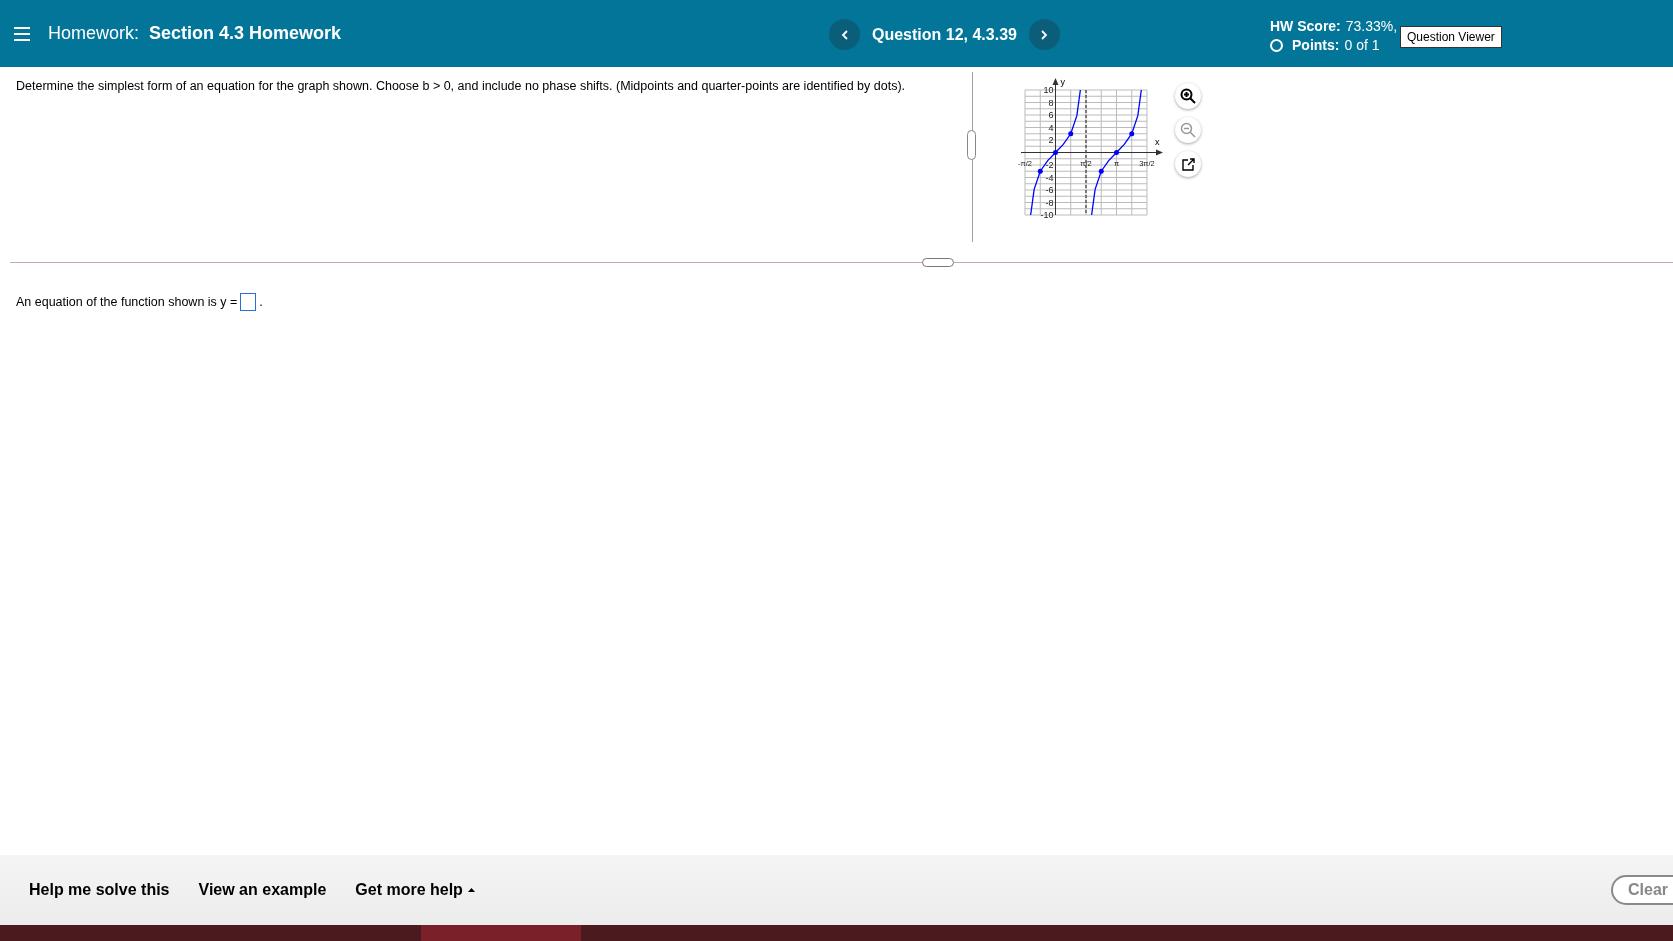 Image resolution: width=1673 pixels, height=941 pixels. I want to click on answer-field, so click(248, 302).